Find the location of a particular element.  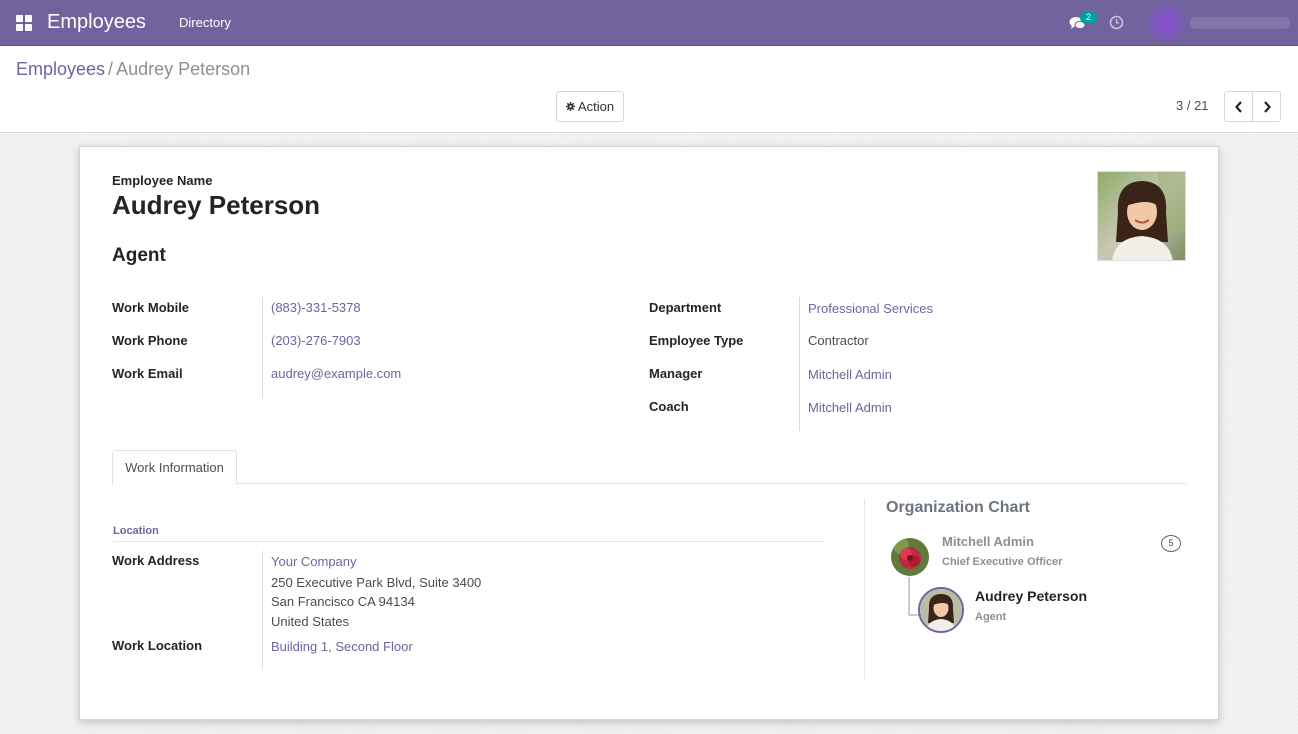

clock-icon is located at coordinates (1116, 22).